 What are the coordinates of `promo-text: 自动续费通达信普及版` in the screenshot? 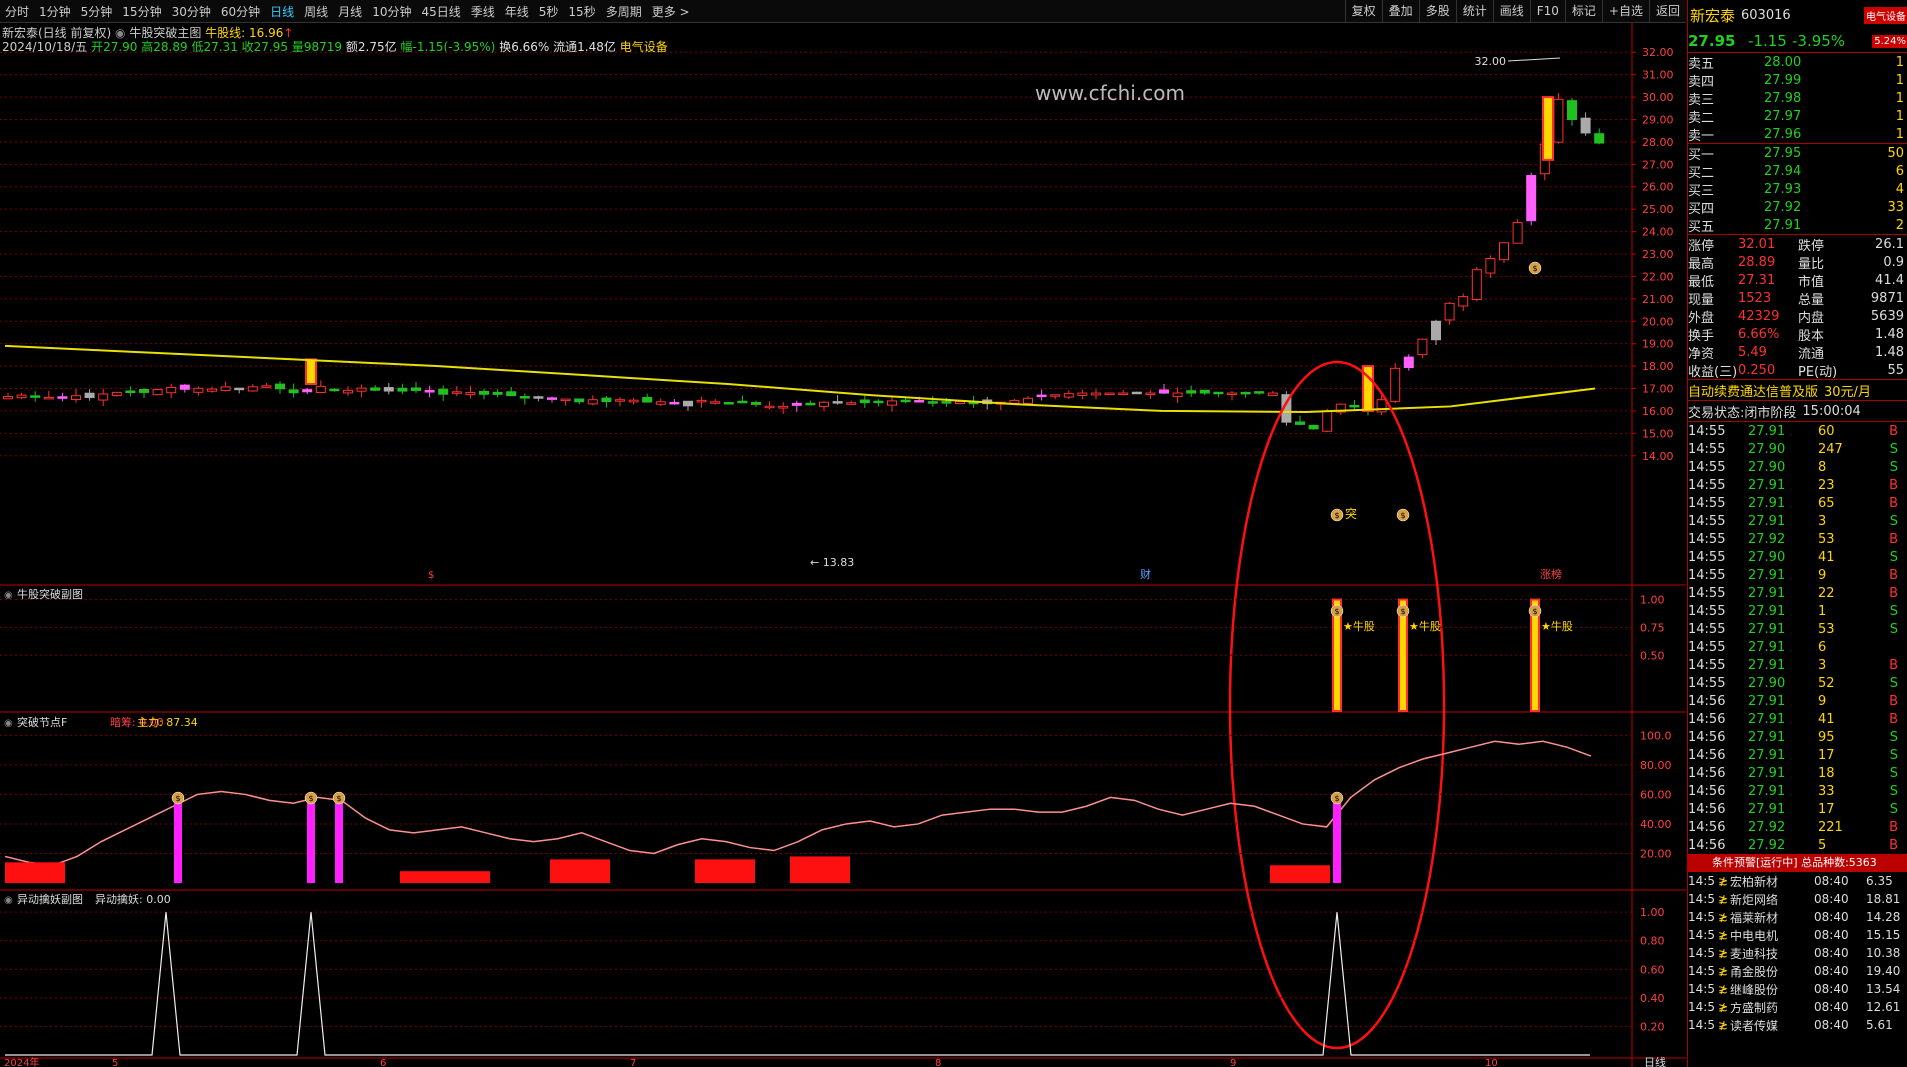 It's located at (1753, 390).